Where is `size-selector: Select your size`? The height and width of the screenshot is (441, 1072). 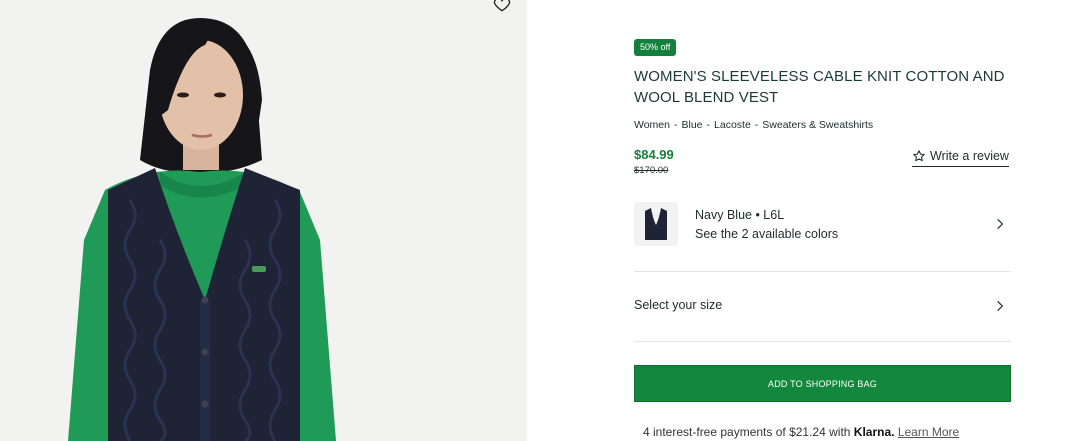 size-selector: Select your size is located at coordinates (822, 306).